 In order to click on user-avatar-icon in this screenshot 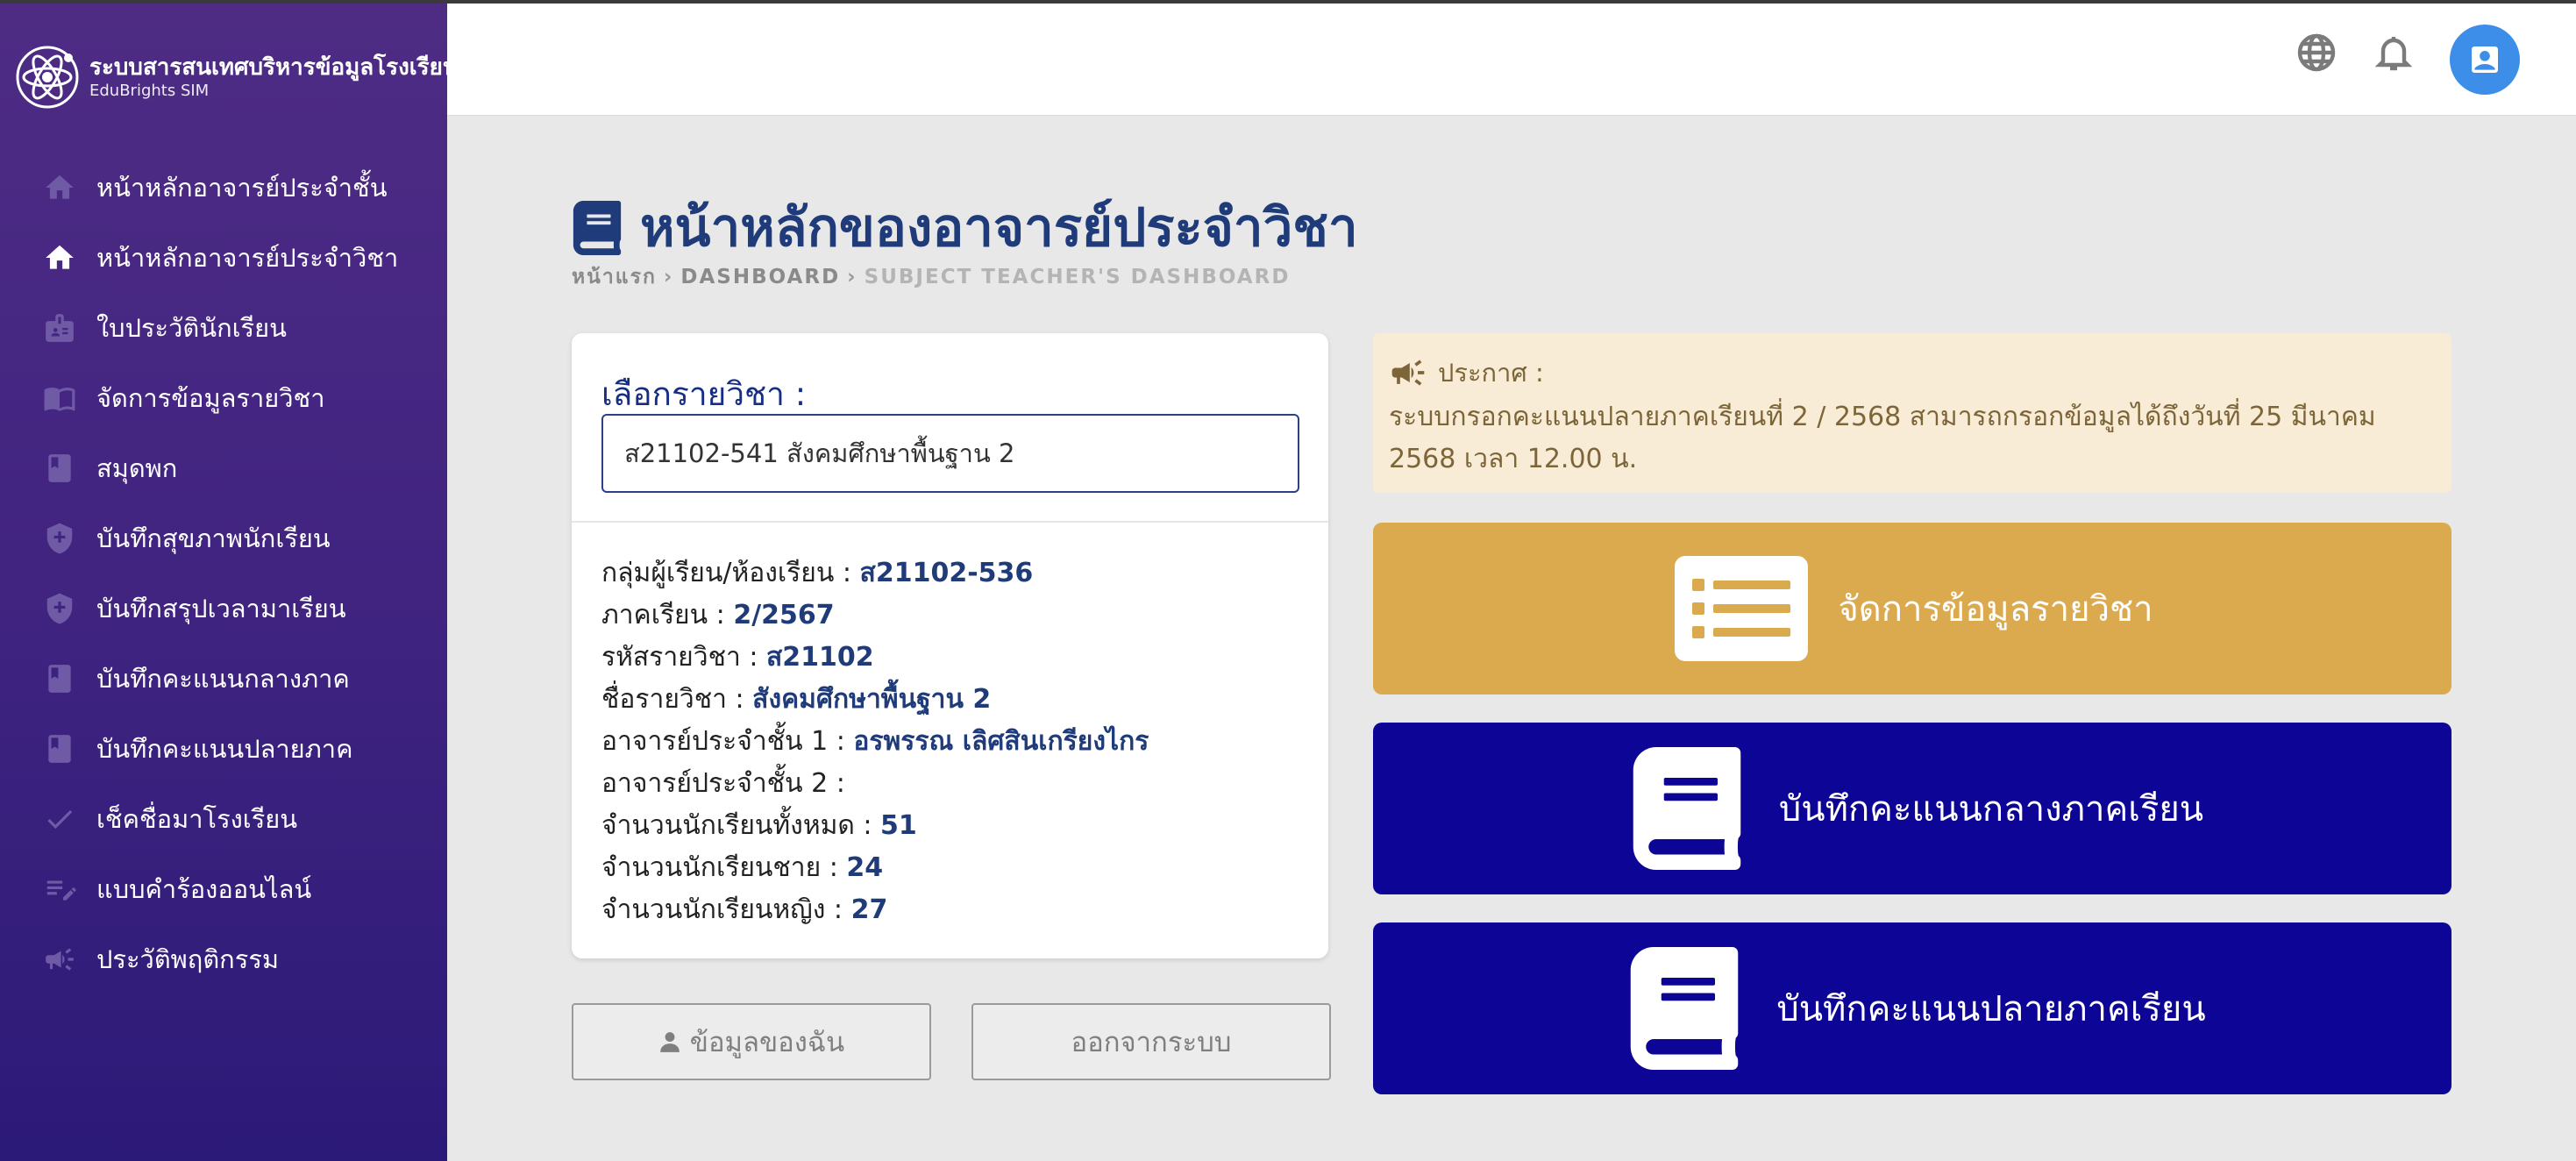, I will do `click(2485, 60)`.